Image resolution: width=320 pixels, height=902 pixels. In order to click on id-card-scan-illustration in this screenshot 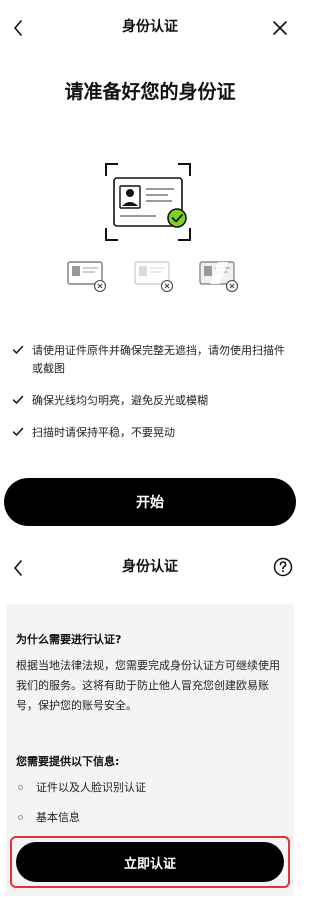, I will do `click(148, 202)`.